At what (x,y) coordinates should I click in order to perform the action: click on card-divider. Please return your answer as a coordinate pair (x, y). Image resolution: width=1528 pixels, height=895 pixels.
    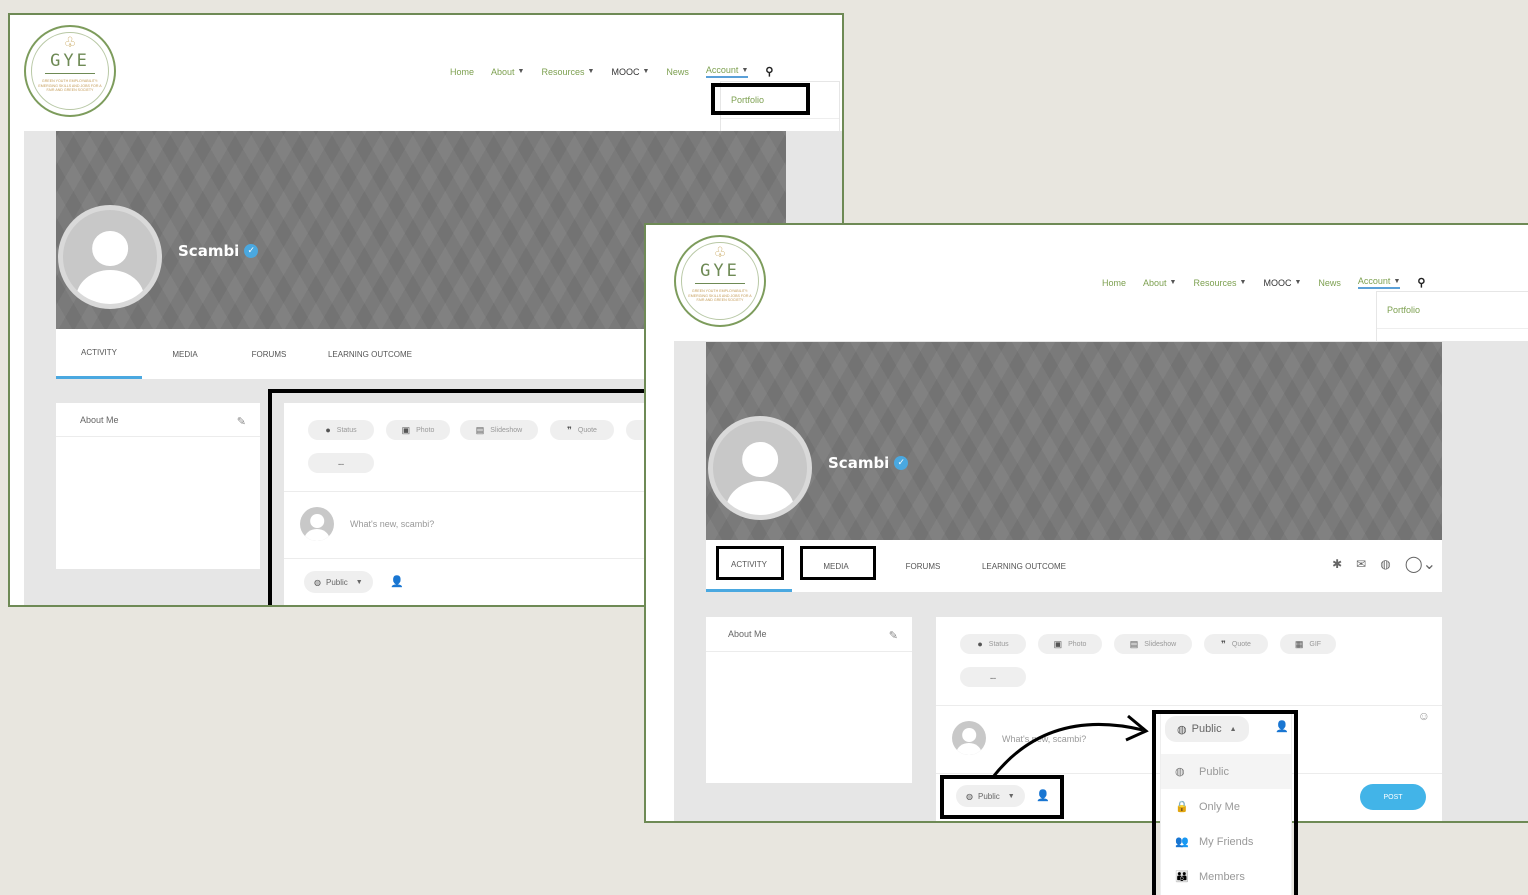
    Looking at the image, I should click on (809, 651).